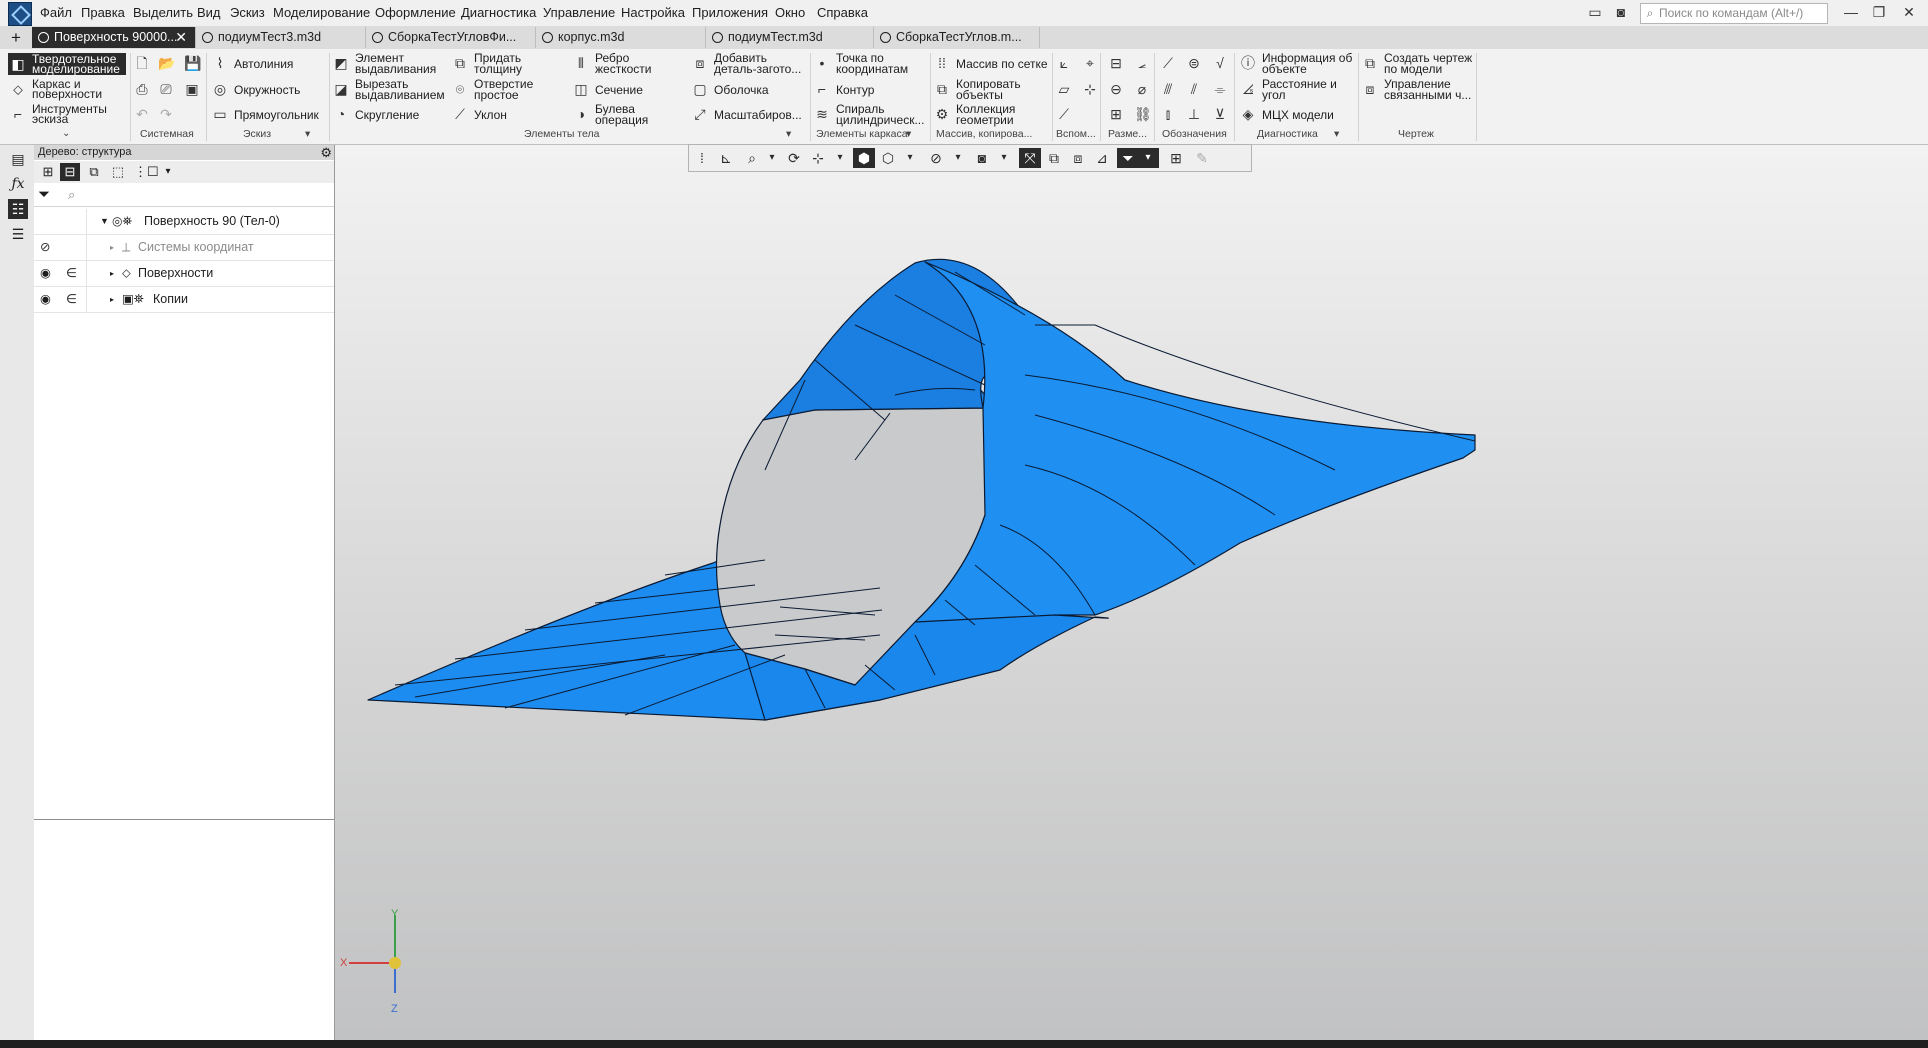  What do you see at coordinates (1102, 158) in the screenshot?
I see `perspective-icon: ⊿` at bounding box center [1102, 158].